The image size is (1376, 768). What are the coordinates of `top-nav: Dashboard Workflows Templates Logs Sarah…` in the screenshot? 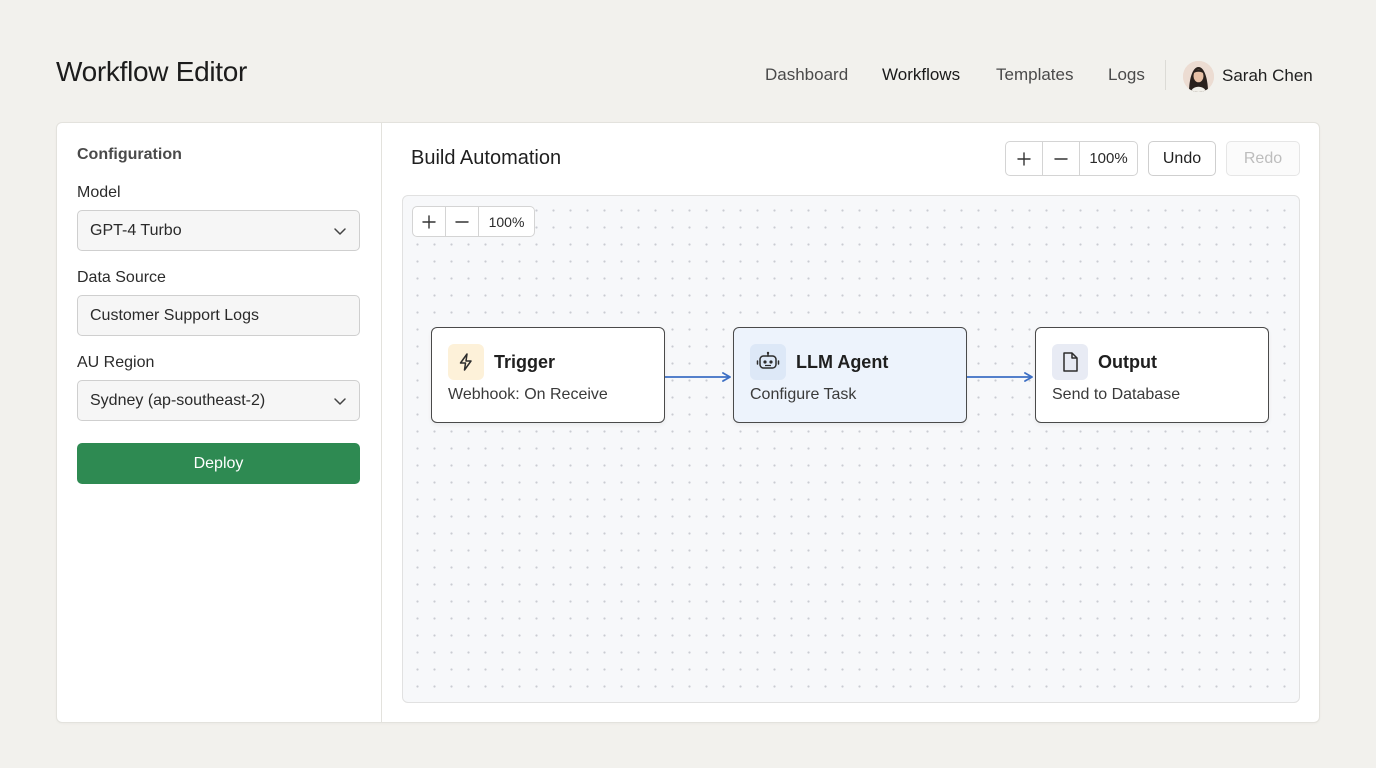 It's located at (656, 76).